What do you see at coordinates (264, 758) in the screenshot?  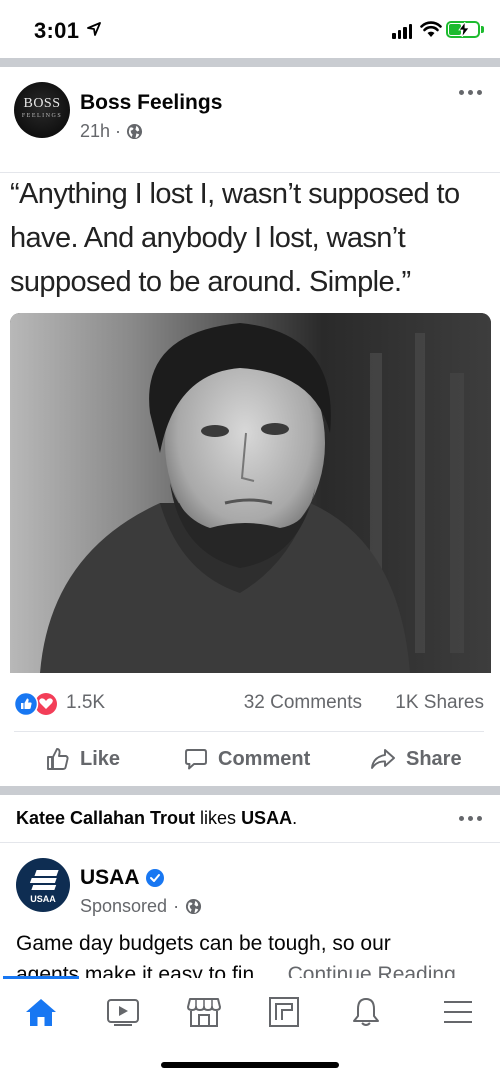 I see `comment-label: Comment` at bounding box center [264, 758].